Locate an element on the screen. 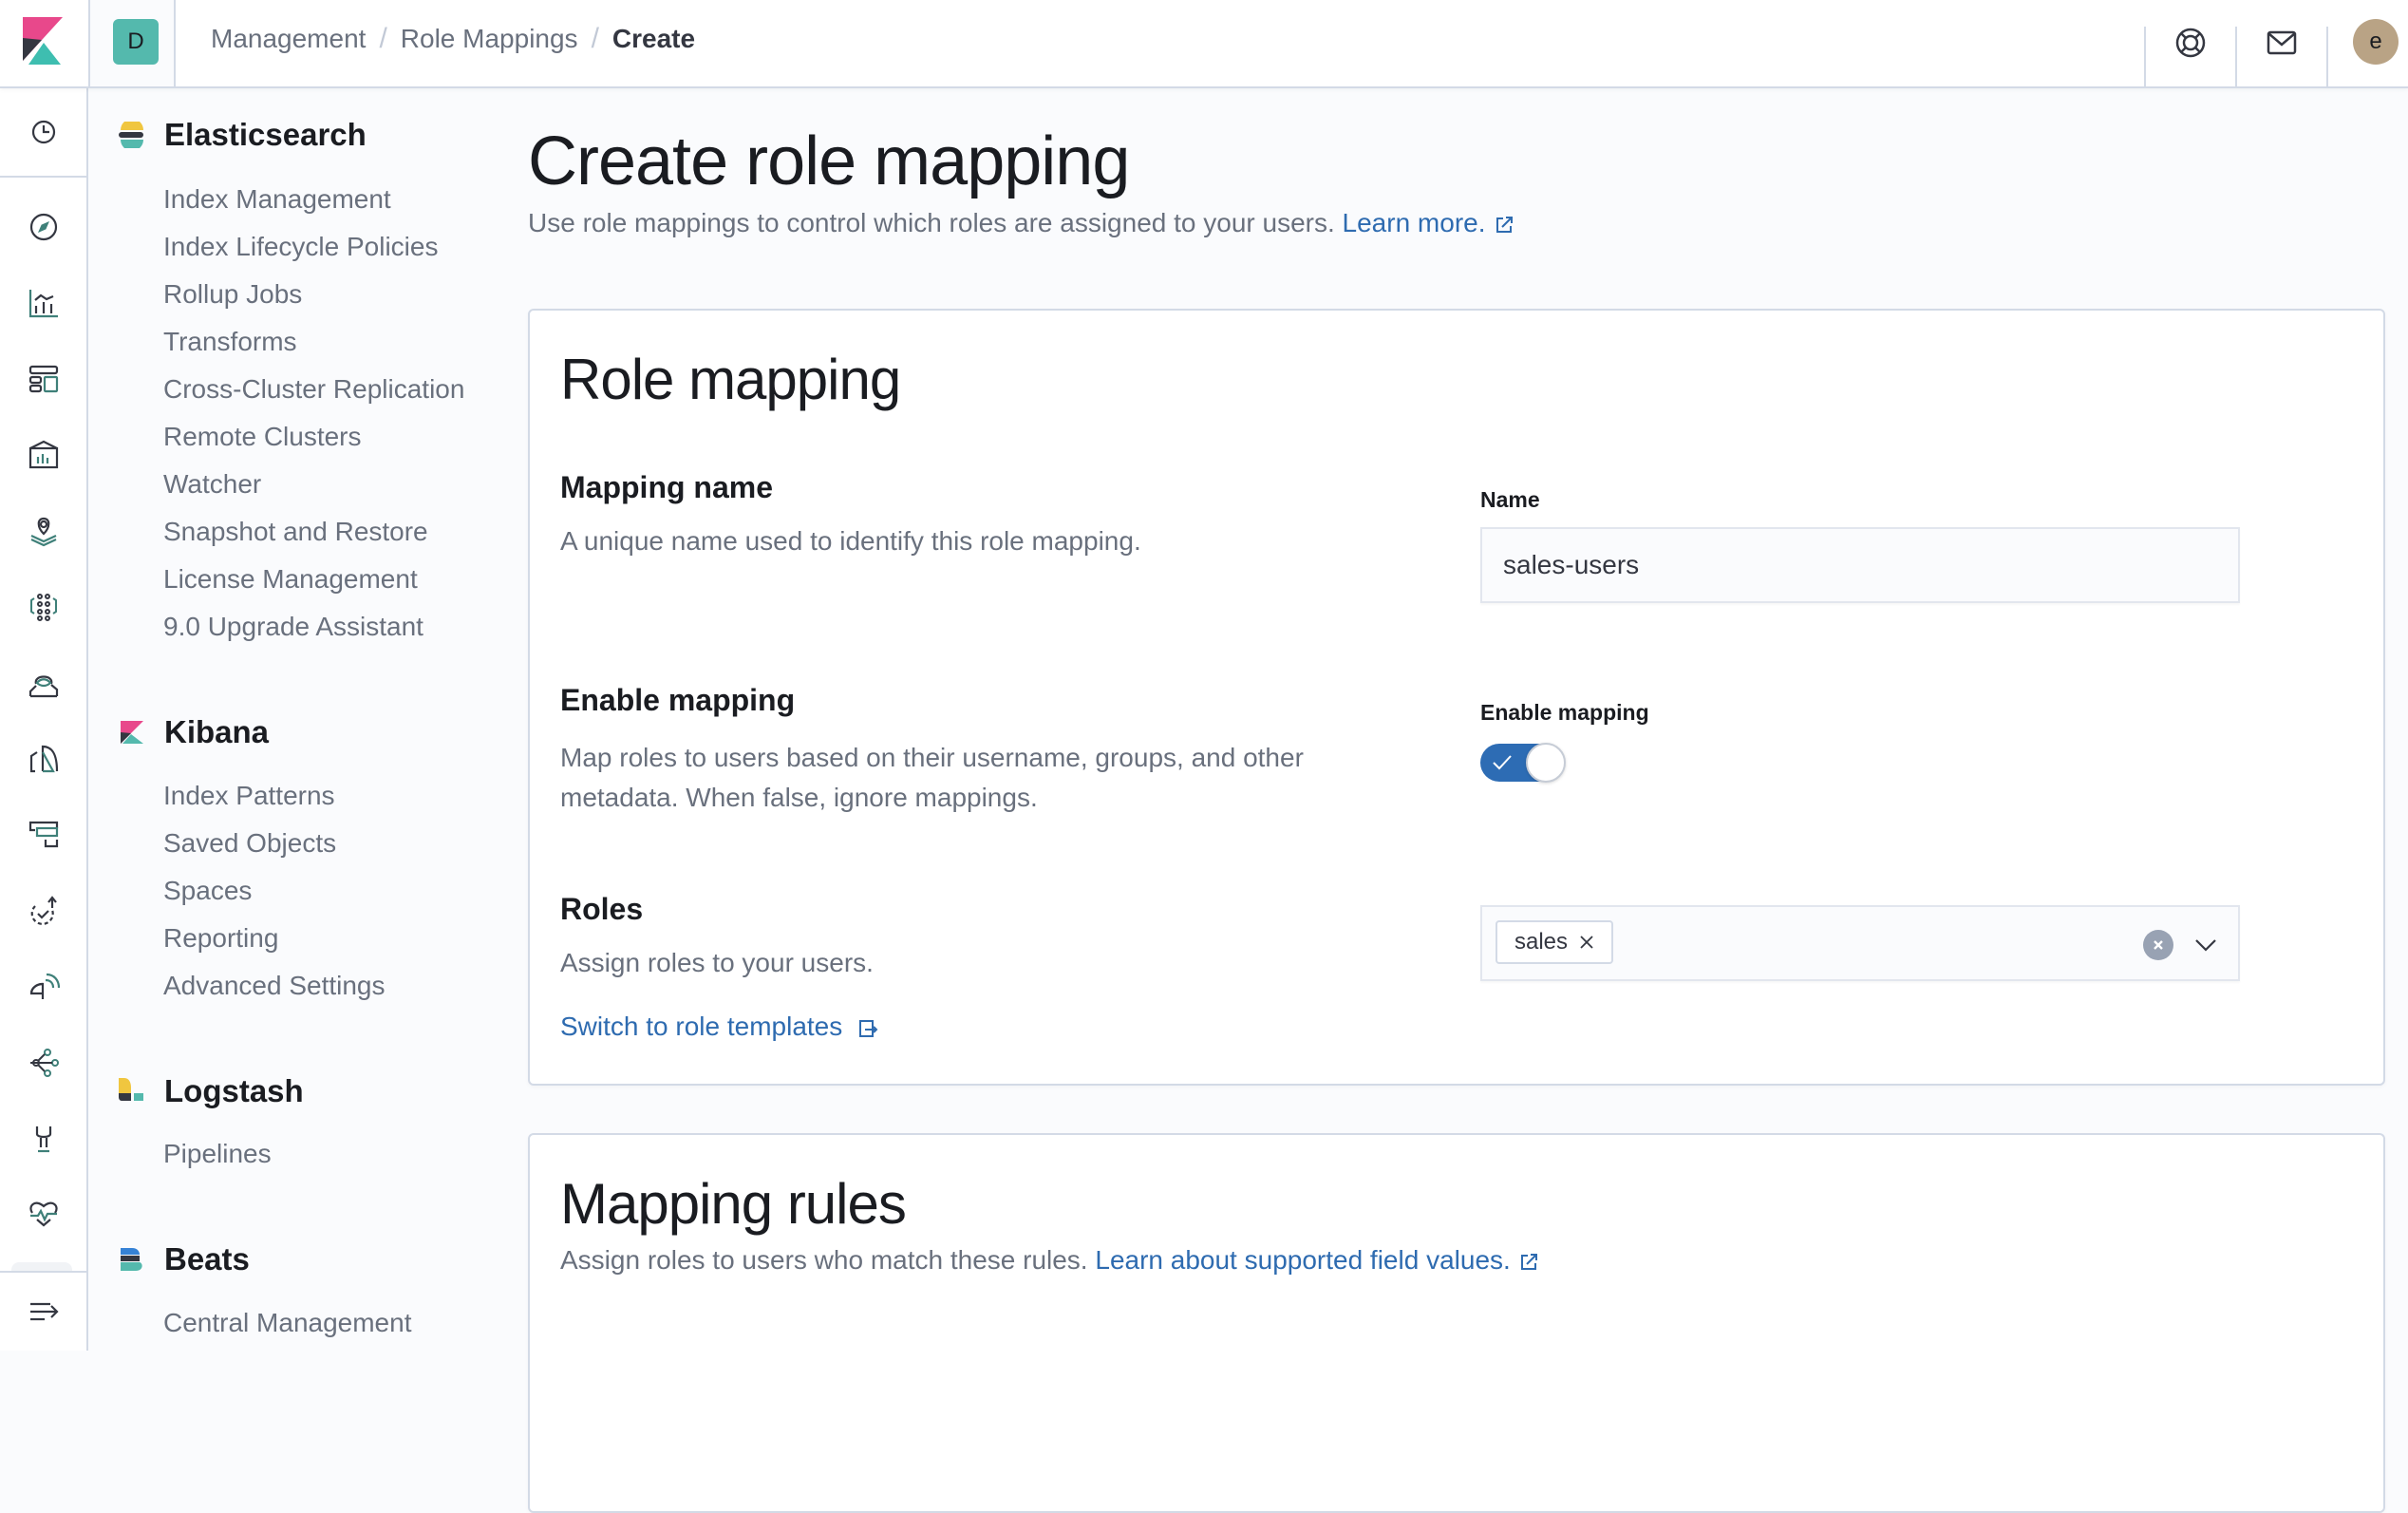 The height and width of the screenshot is (1513, 2408). breadcrumb: Management / Role Mappings / Create is located at coordinates (453, 39).